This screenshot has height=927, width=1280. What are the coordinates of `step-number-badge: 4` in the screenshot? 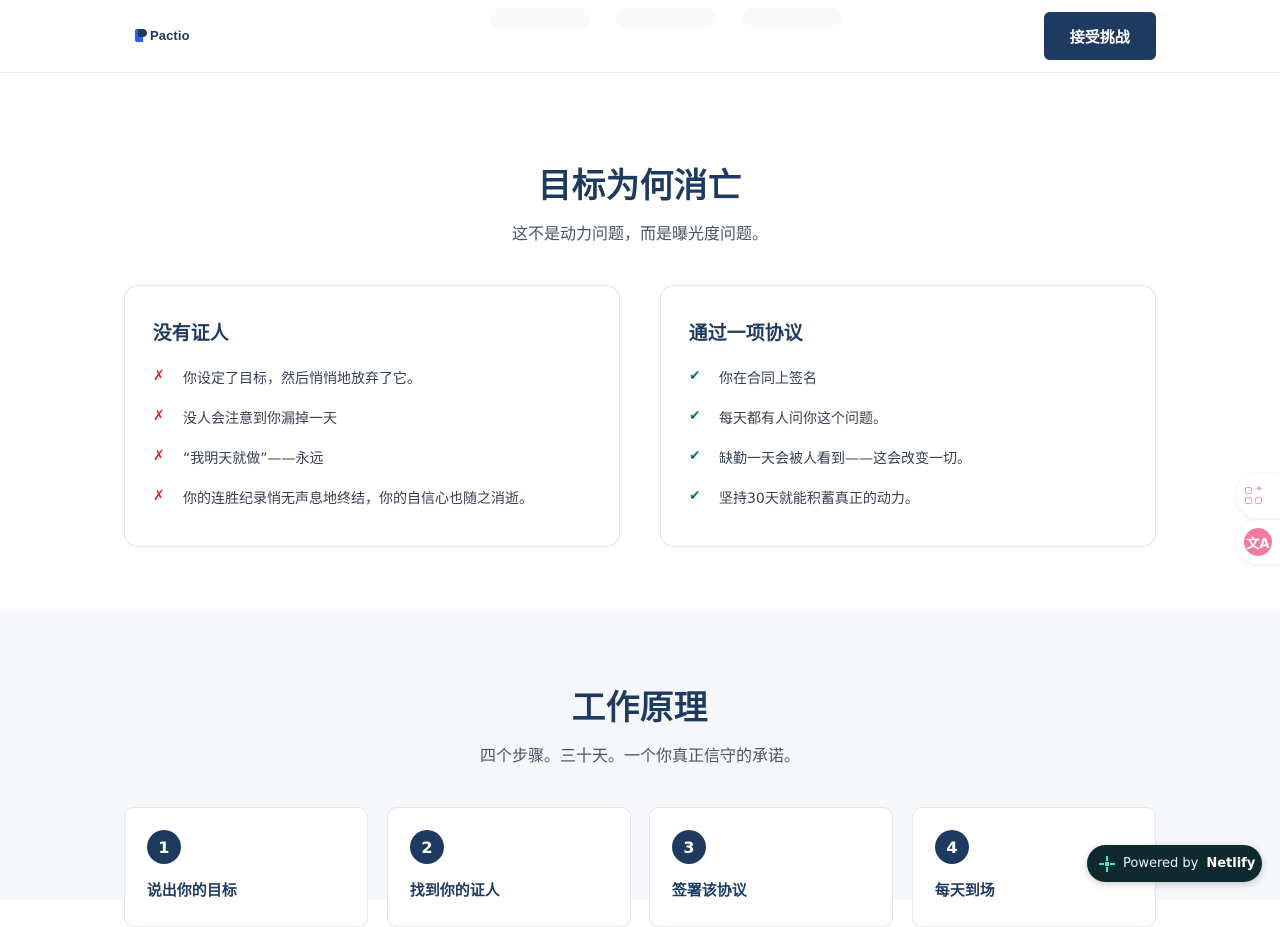 It's located at (952, 847).